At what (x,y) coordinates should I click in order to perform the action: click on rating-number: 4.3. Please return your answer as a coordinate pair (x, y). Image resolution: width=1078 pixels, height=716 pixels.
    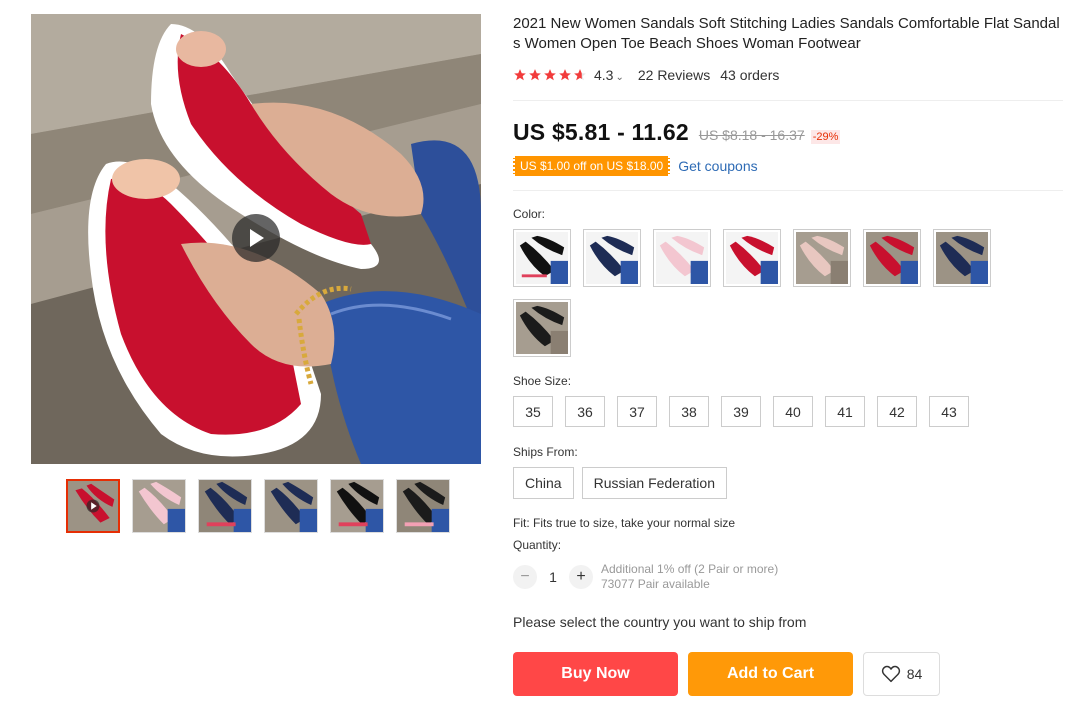
    Looking at the image, I should click on (604, 75).